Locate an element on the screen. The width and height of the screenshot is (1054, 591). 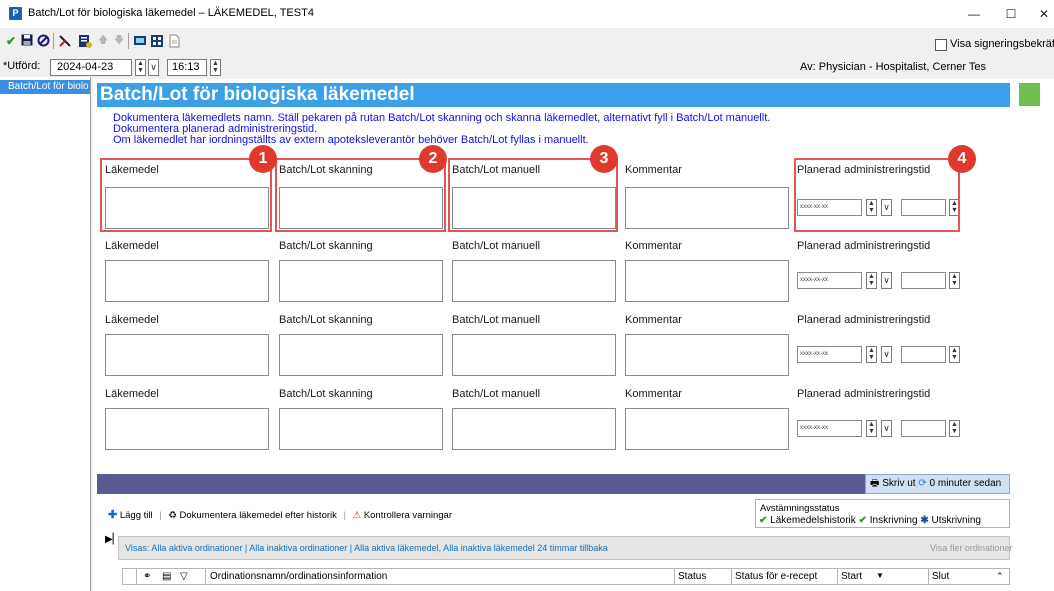
sidebar-item-batch-lot: Batch/Lot för biolo is located at coordinates (45, 87).